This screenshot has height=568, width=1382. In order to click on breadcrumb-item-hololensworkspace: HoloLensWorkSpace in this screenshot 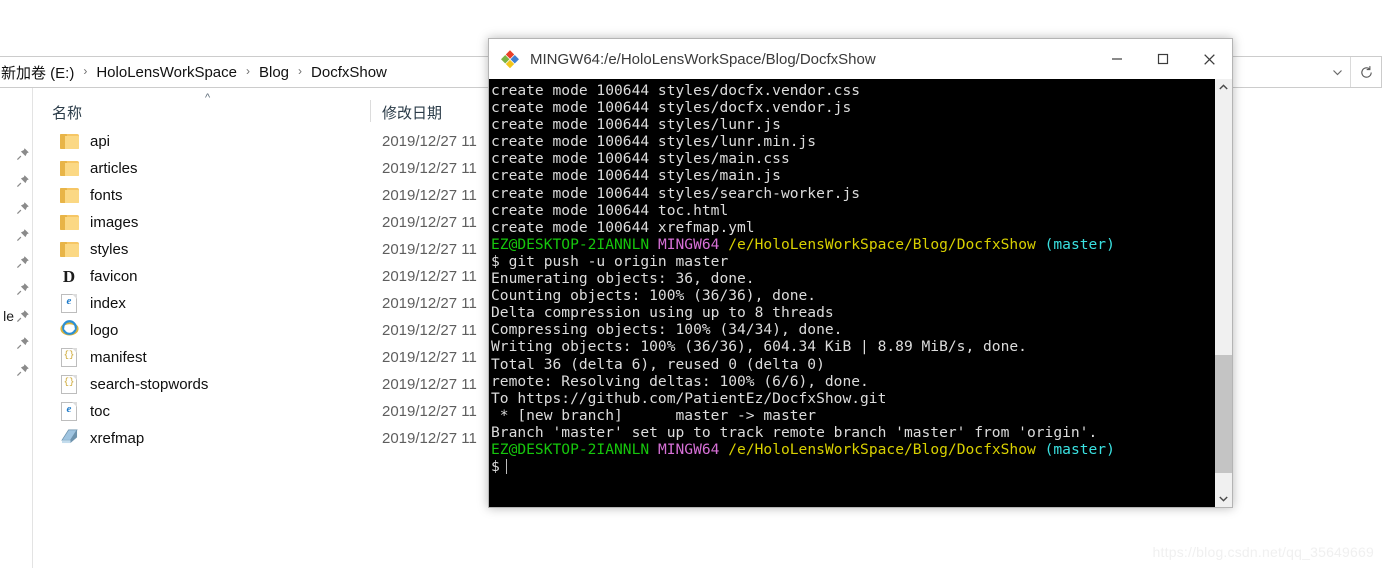, I will do `click(166, 72)`.